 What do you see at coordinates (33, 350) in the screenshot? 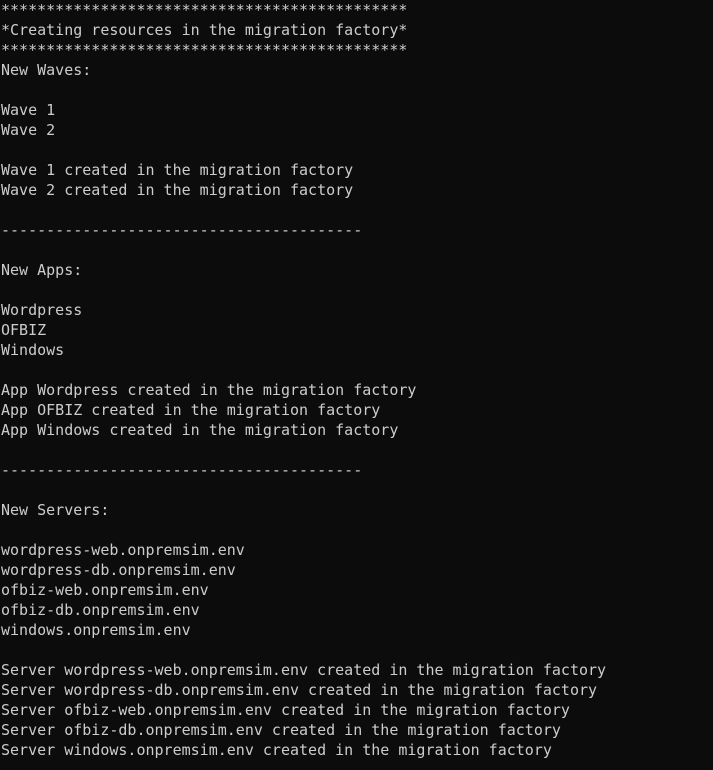
I see `terminal-line: Windows` at bounding box center [33, 350].